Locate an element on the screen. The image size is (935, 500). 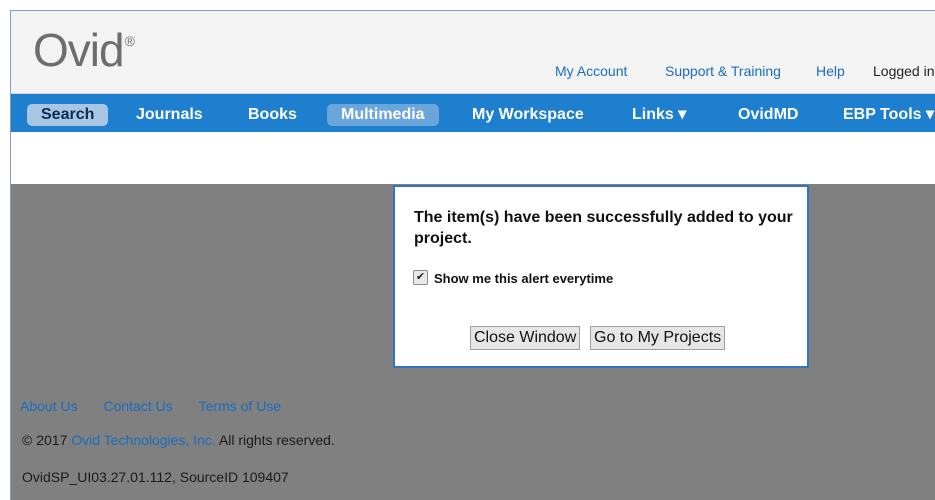
checkmark-icon: ✔ is located at coordinates (420, 277).